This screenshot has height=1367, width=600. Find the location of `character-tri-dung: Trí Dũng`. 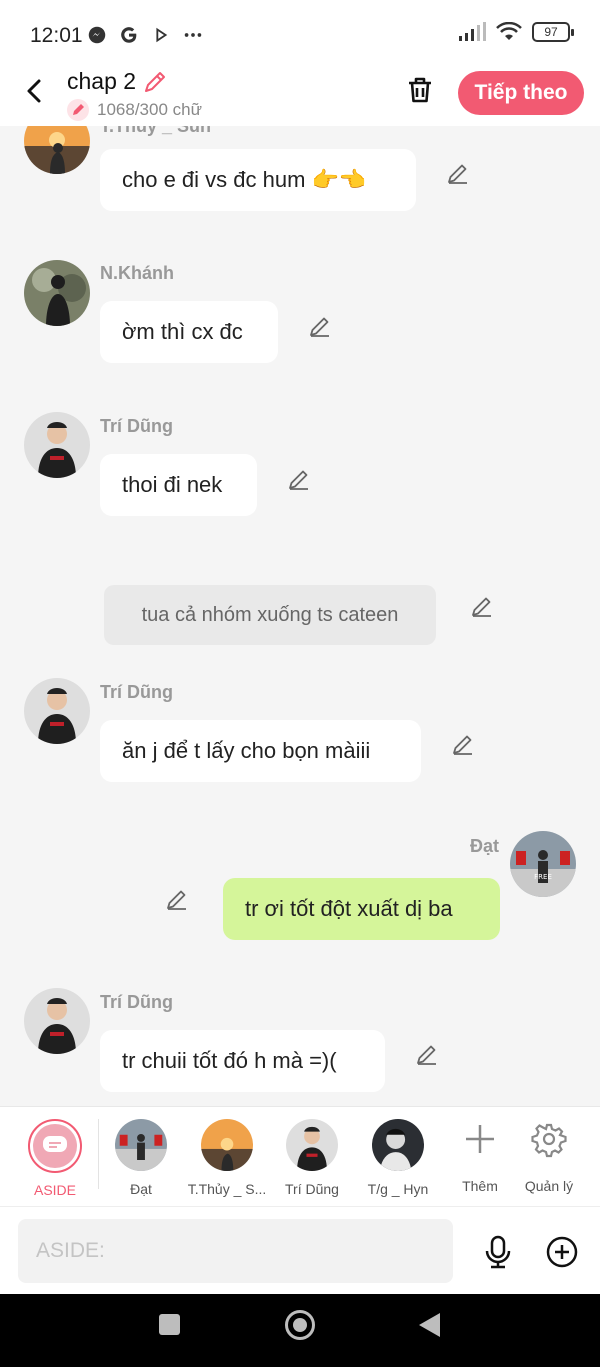

character-tri-dung: Trí Dũng is located at coordinates (312, 1158).